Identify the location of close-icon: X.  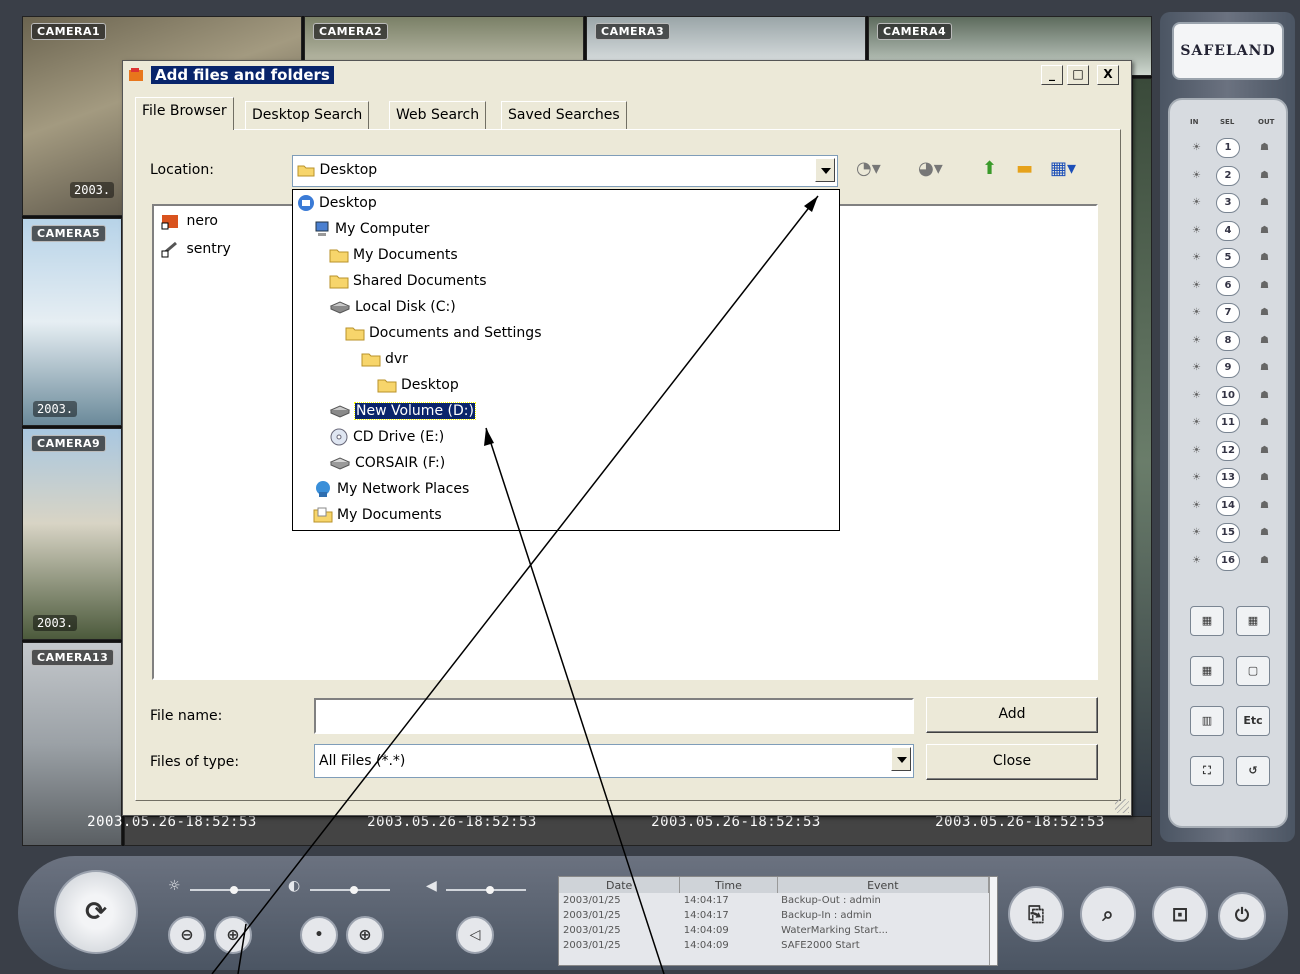
(1108, 75).